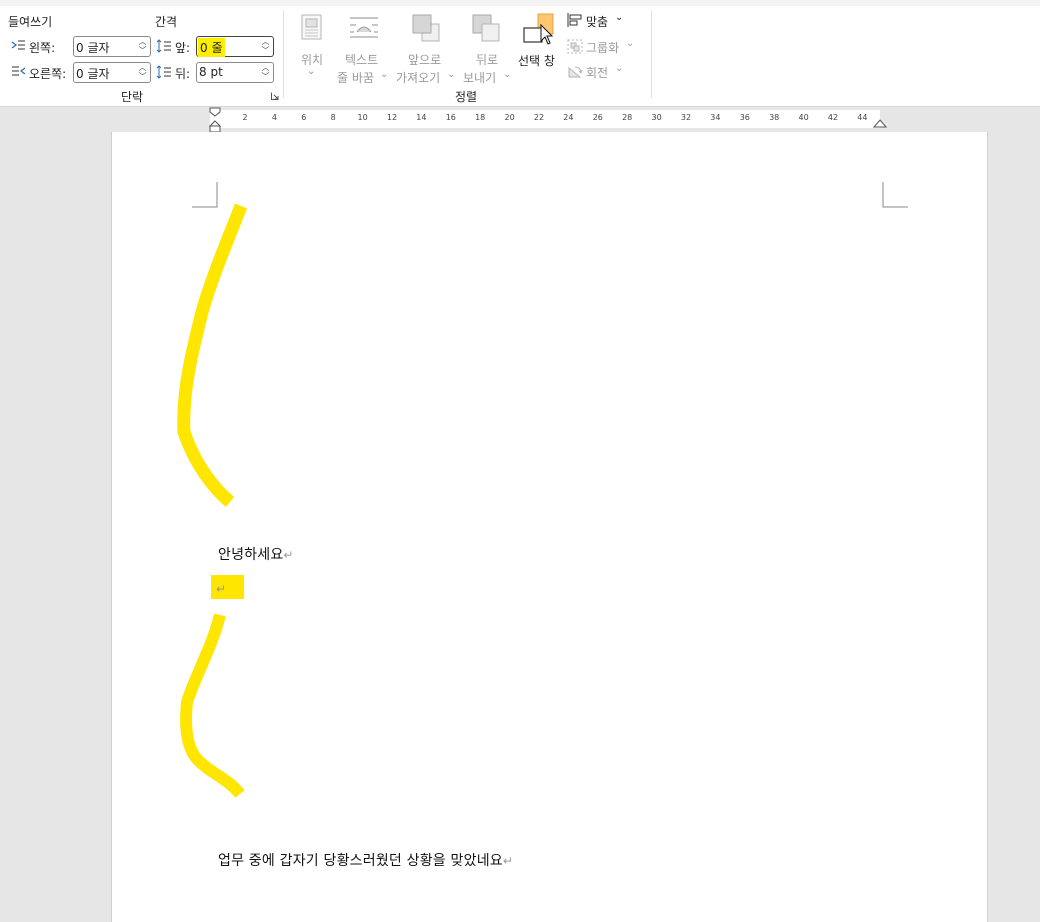 This screenshot has width=1040, height=922. I want to click on ruler-tick-label: 10, so click(362, 117).